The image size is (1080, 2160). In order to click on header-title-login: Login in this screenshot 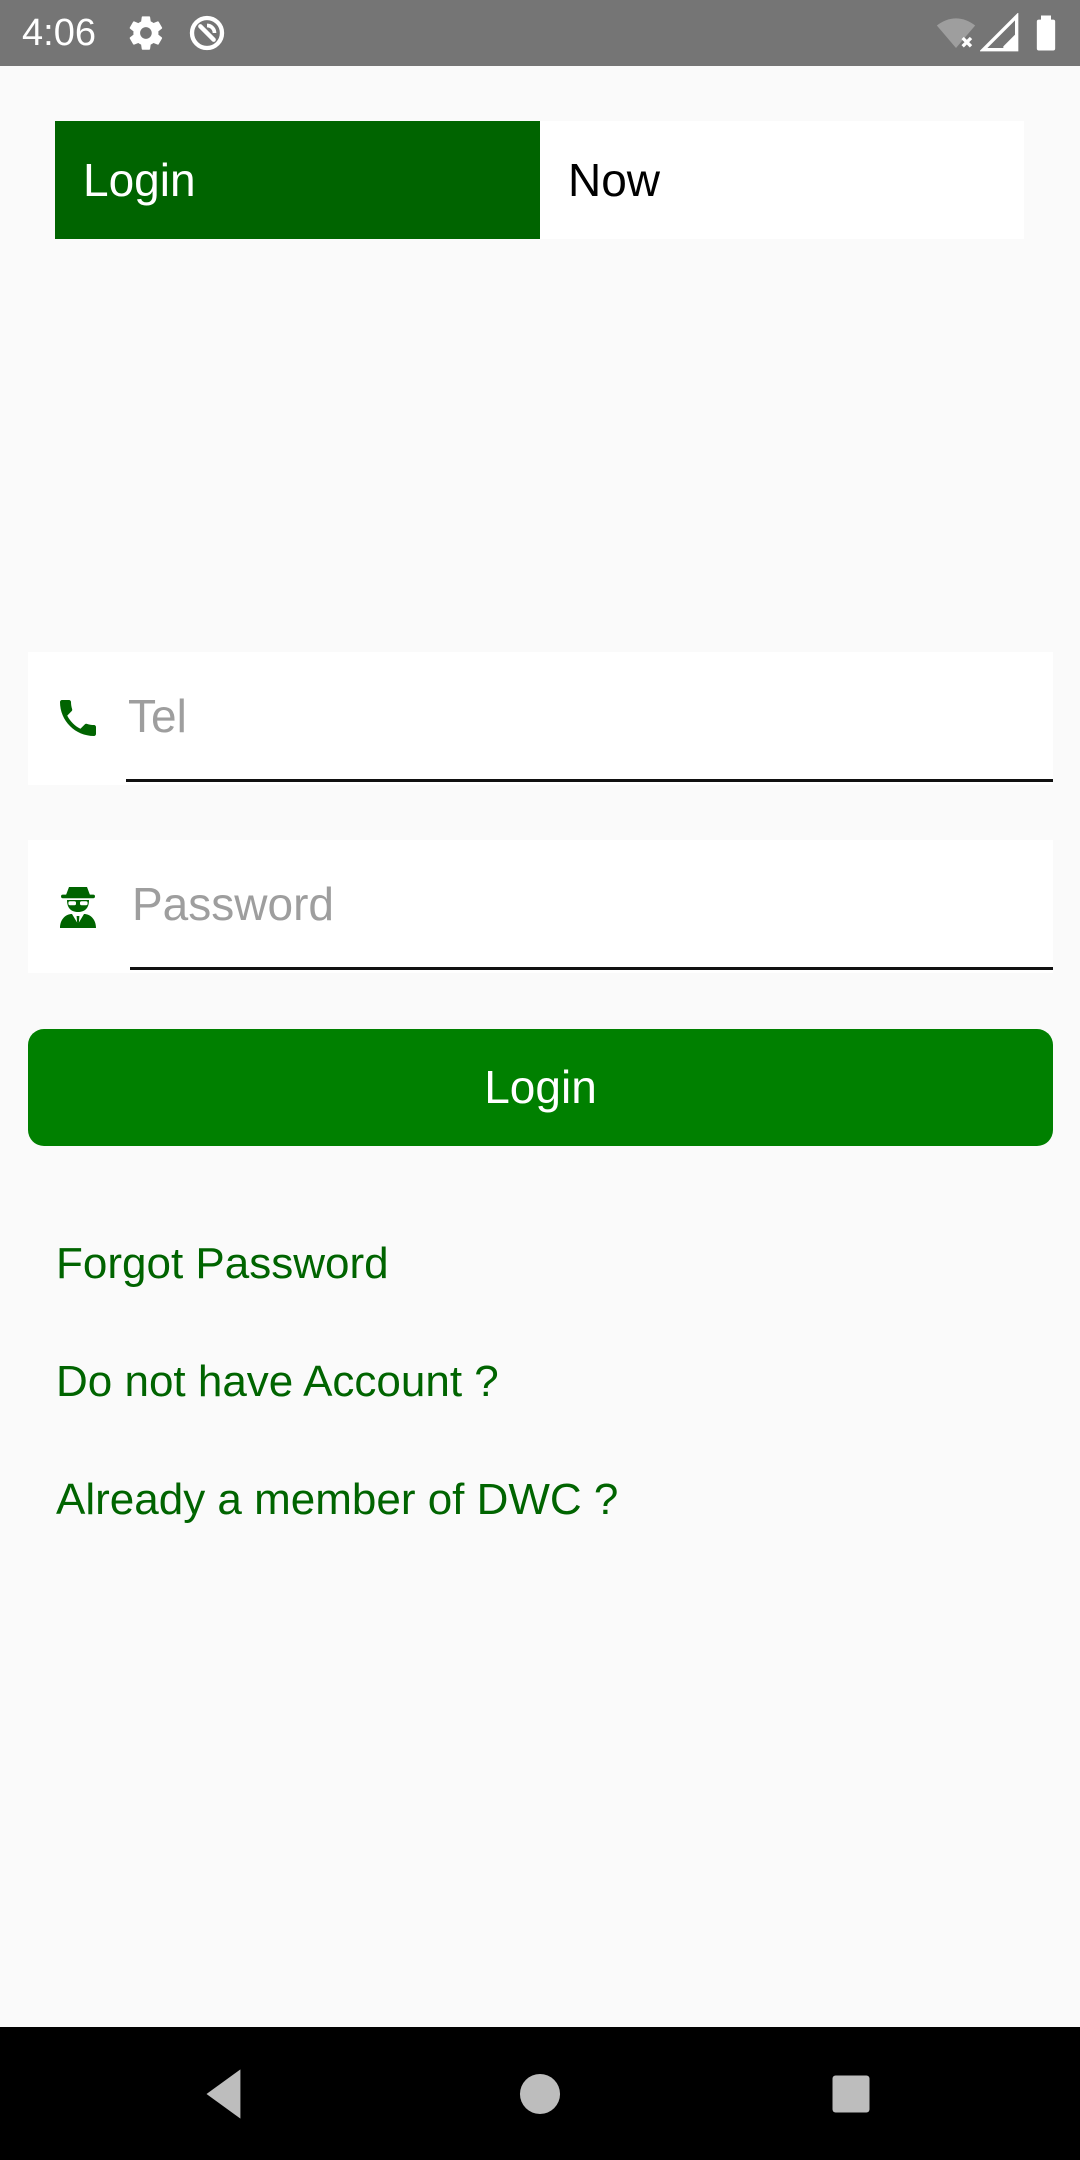, I will do `click(297, 180)`.